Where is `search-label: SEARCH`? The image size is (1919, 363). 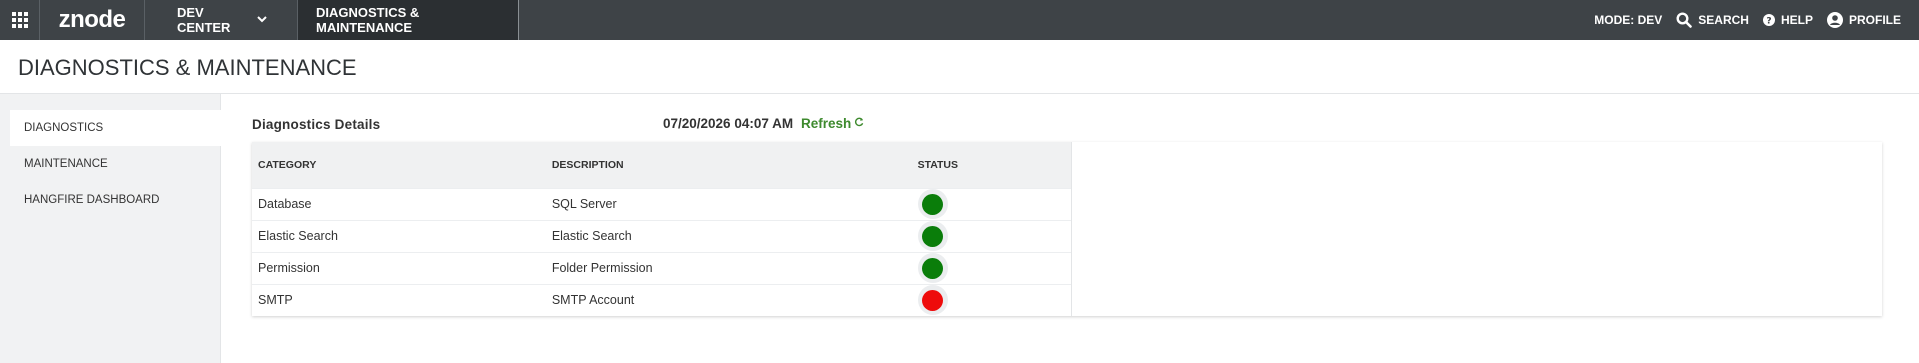 search-label: SEARCH is located at coordinates (1723, 20).